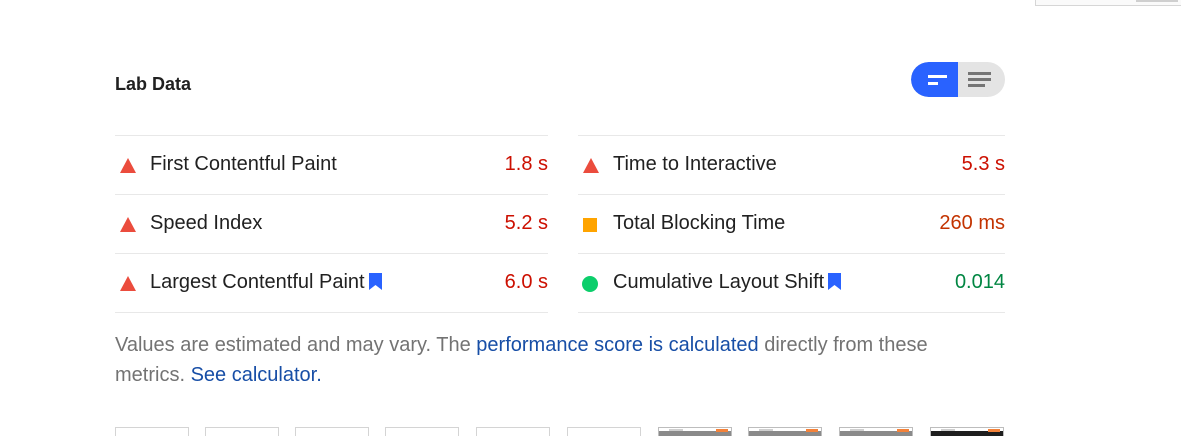 The height and width of the screenshot is (436, 1181). I want to click on metric-value: 5.2 s, so click(526, 223).